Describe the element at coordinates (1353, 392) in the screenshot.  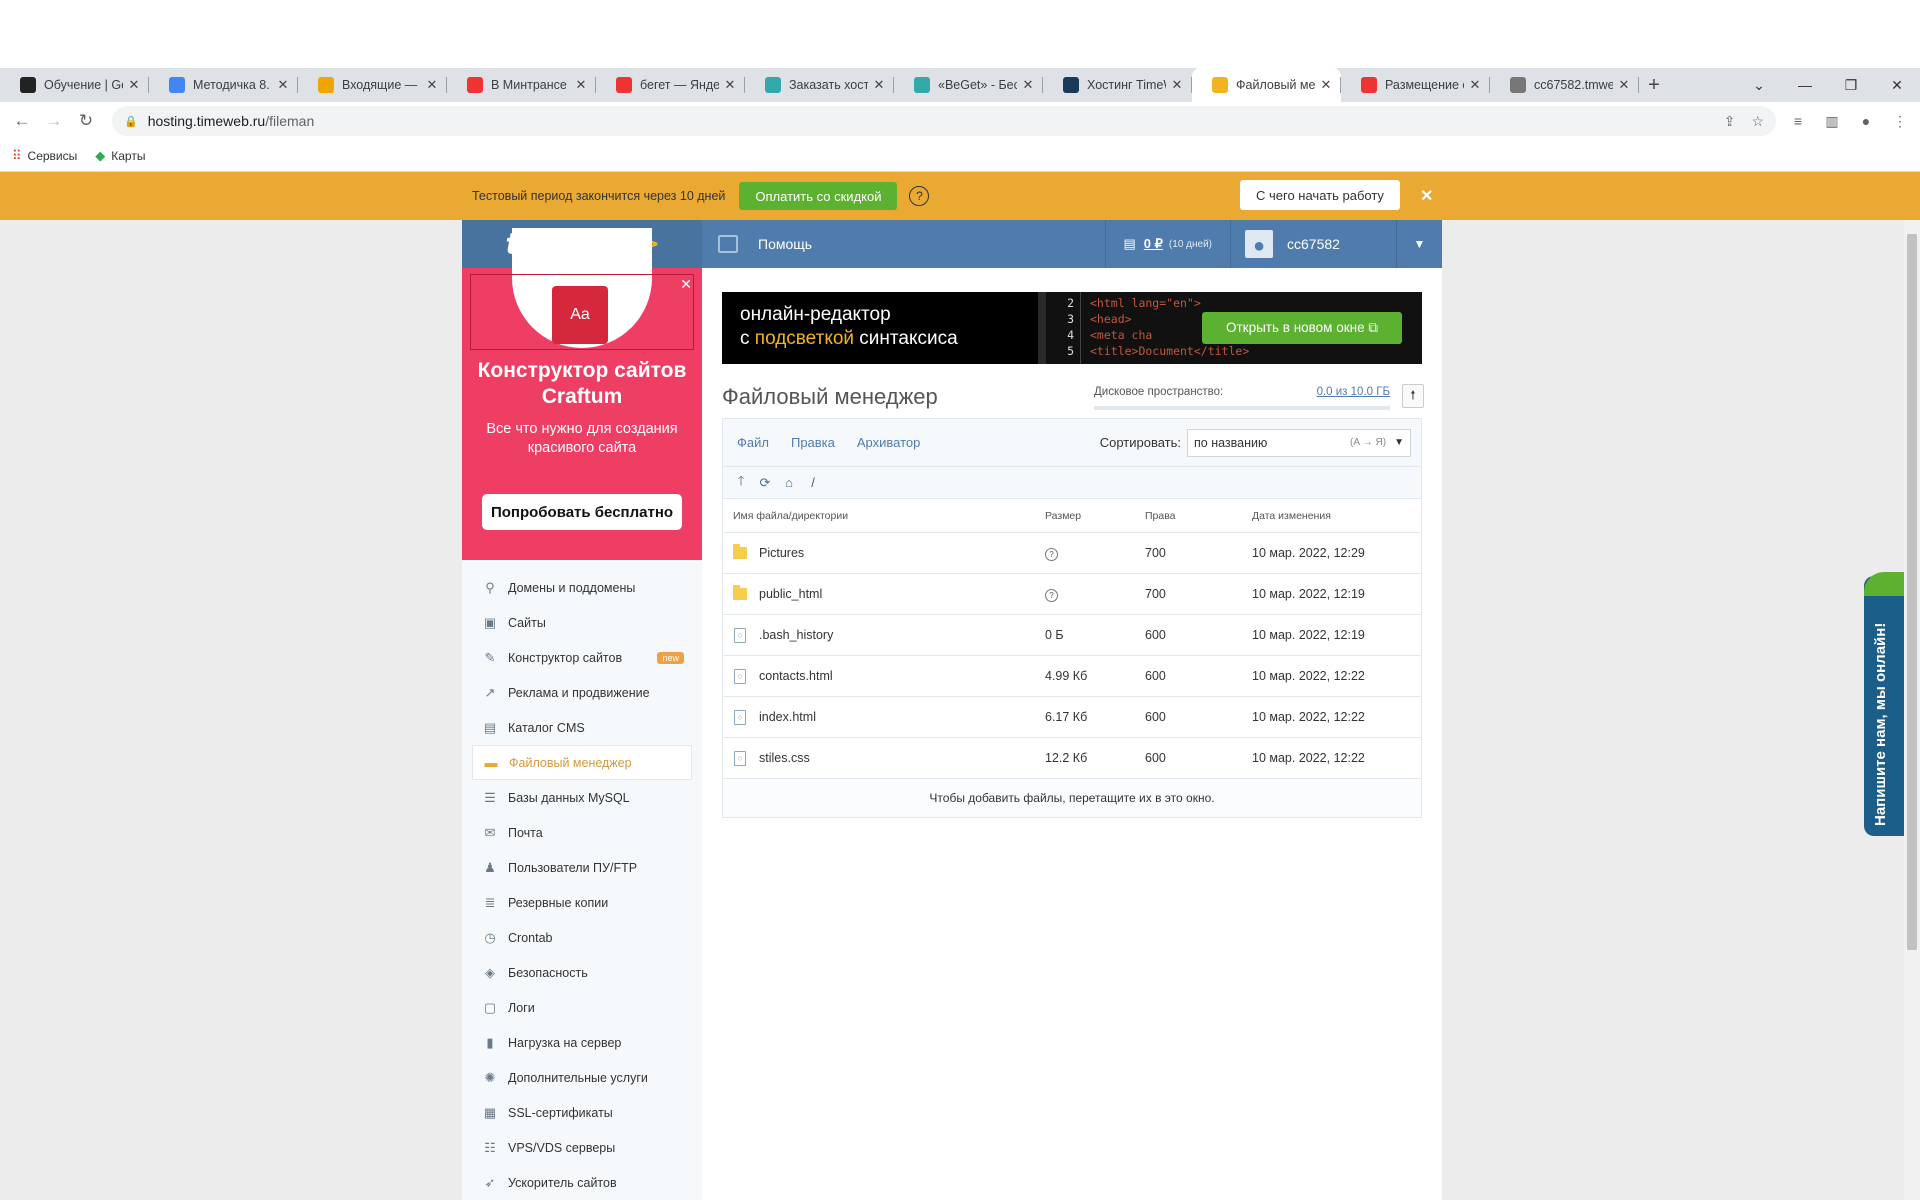
I see `disk-usage-value: 0.0 из 10.0 ГБ` at that location.